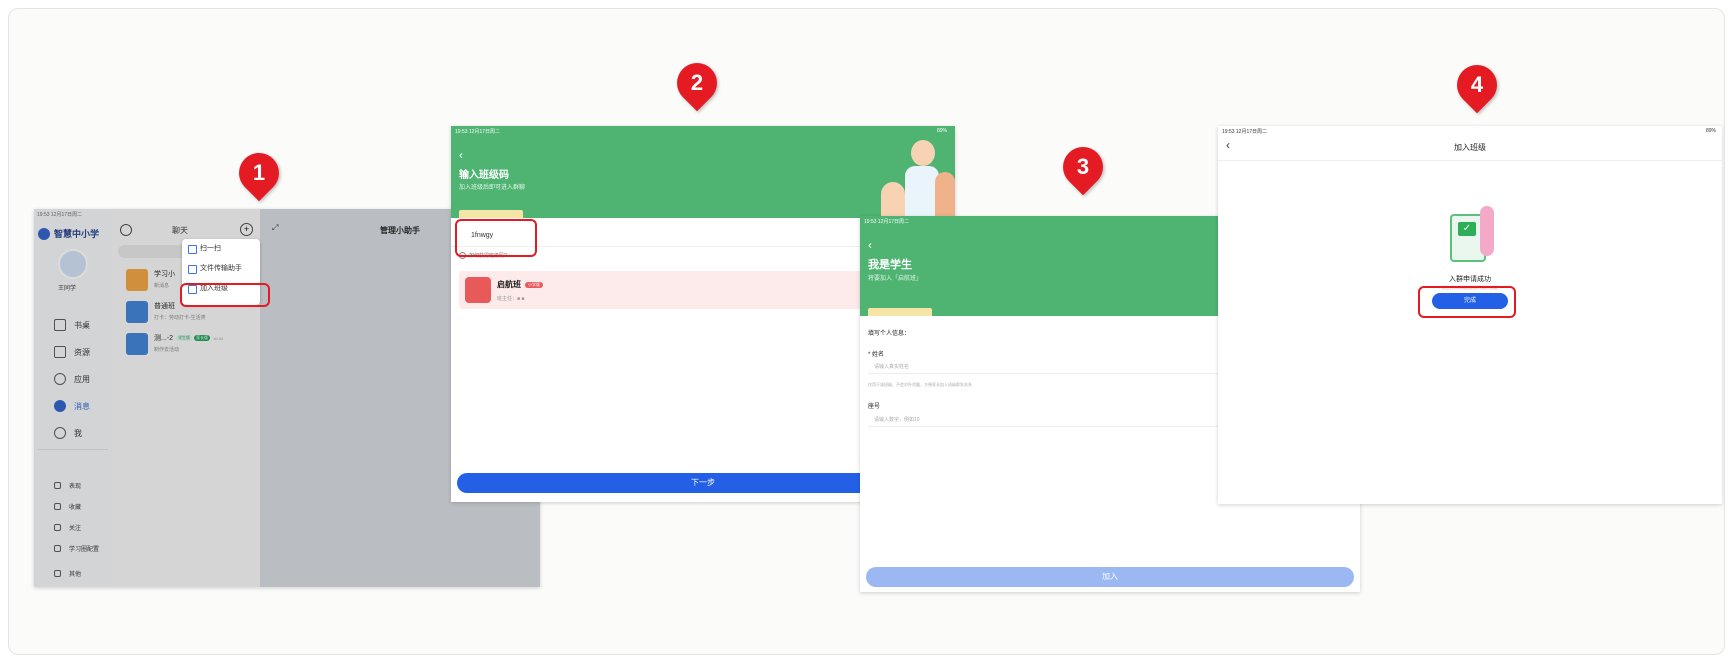 The image size is (1733, 657). What do you see at coordinates (1470, 160) in the screenshot?
I see `divider` at bounding box center [1470, 160].